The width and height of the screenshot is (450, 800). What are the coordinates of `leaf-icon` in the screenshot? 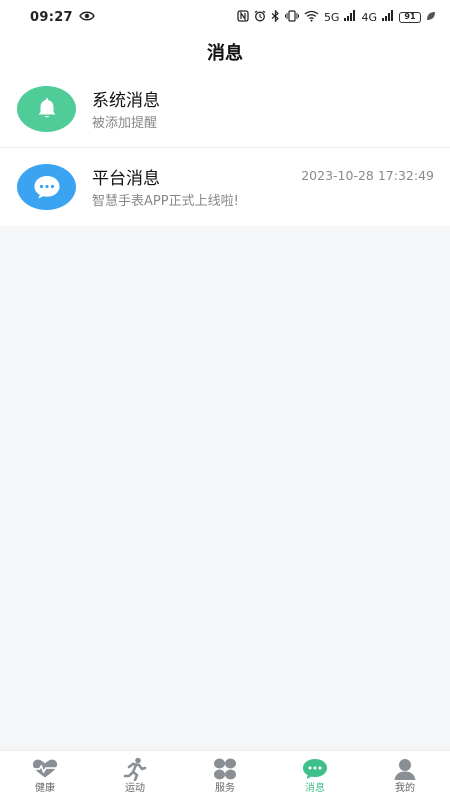 It's located at (431, 17).